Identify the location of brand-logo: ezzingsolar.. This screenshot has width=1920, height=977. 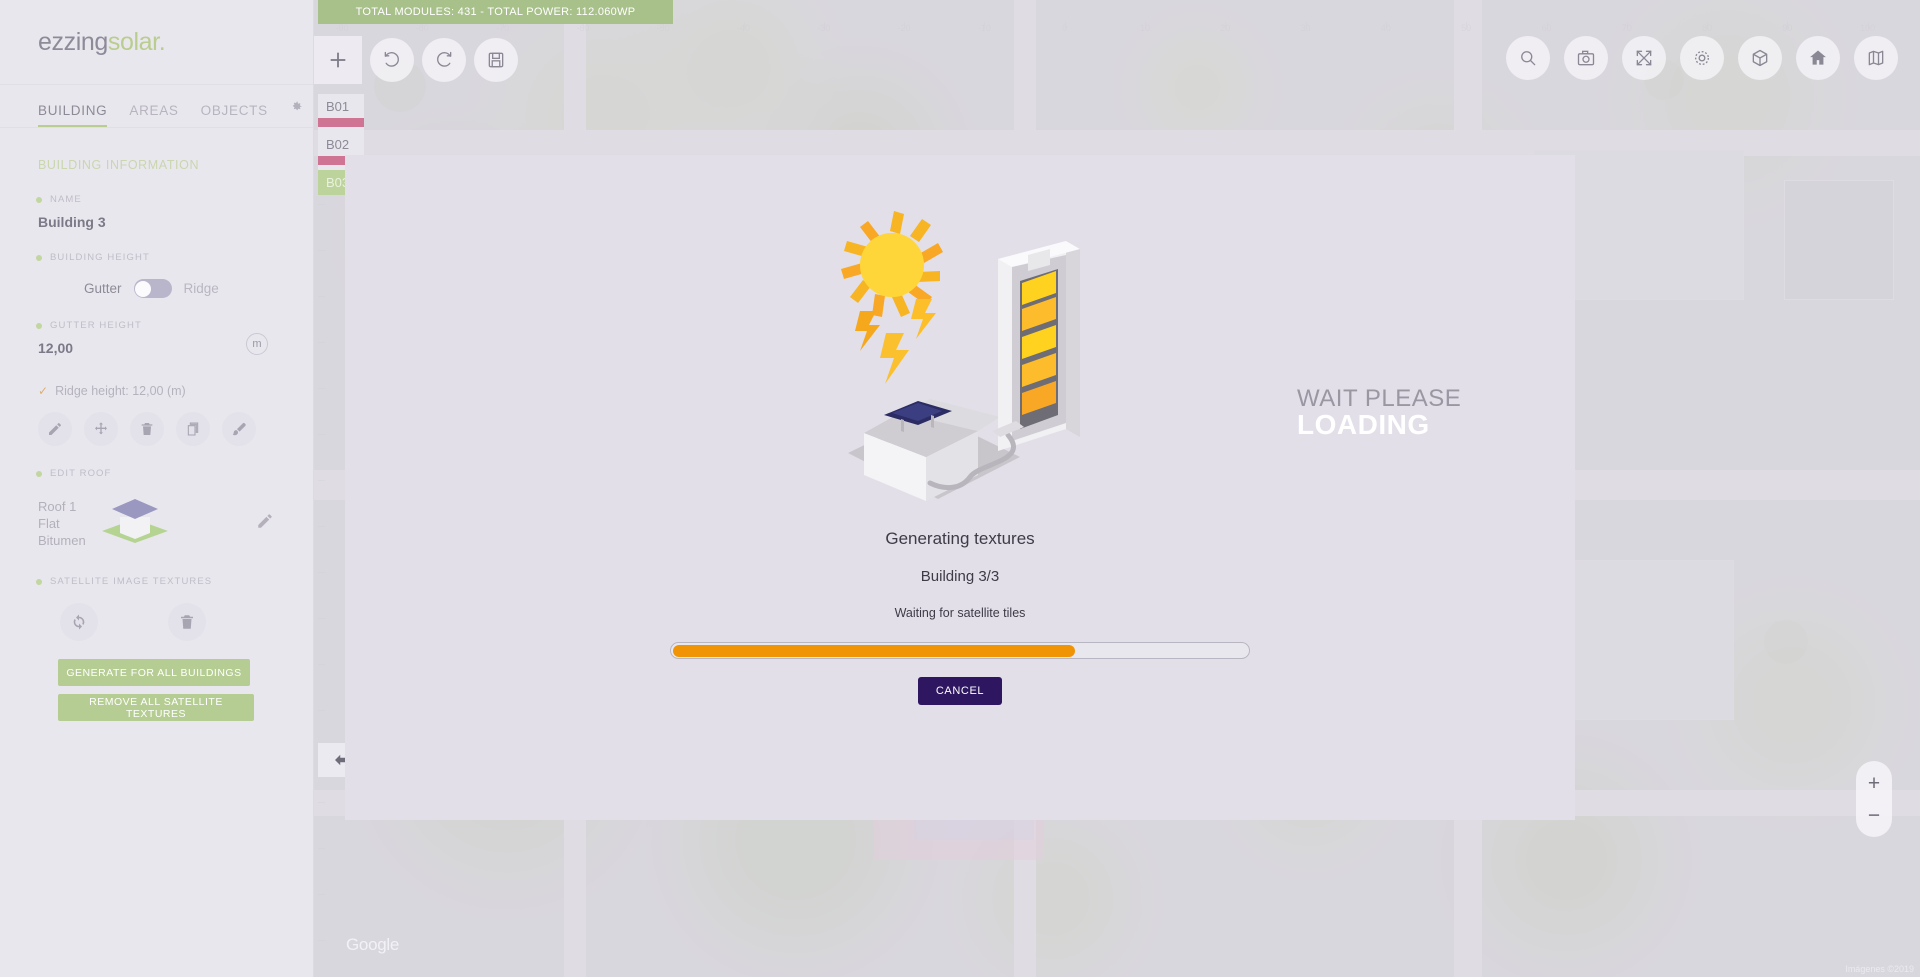
(156, 42).